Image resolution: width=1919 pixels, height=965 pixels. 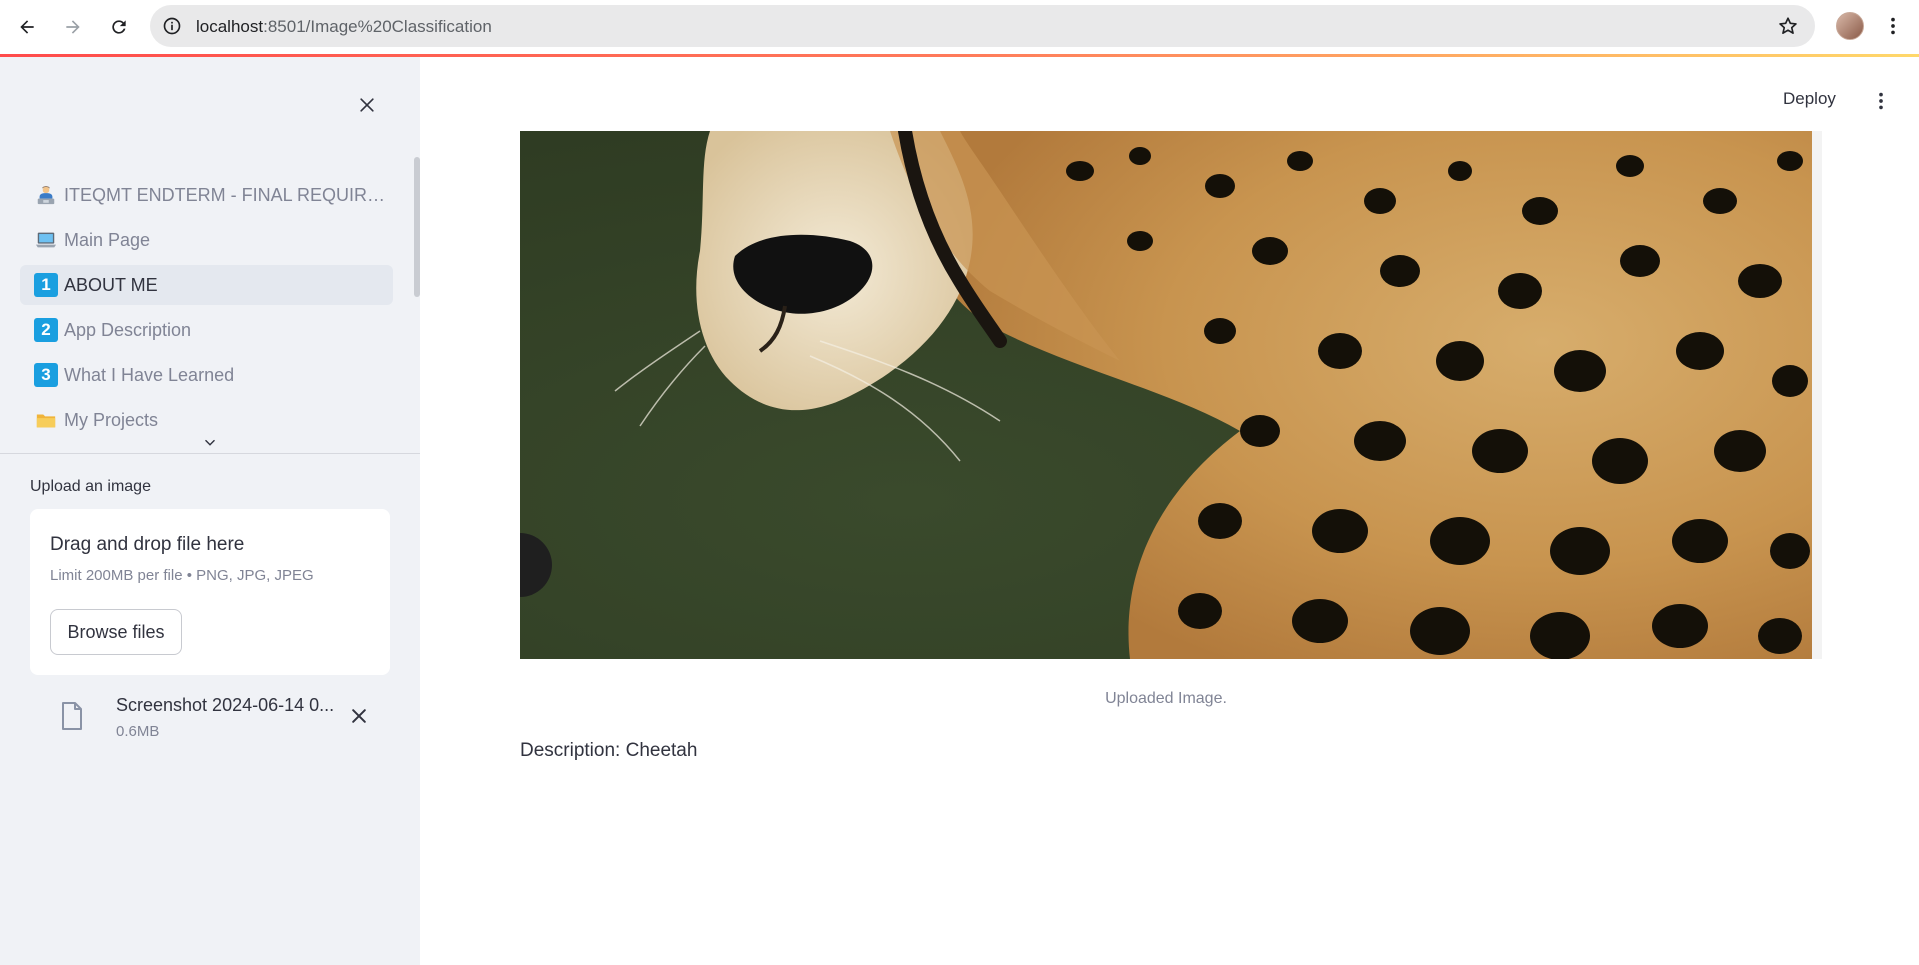 I want to click on reload-button, so click(x=119, y=27).